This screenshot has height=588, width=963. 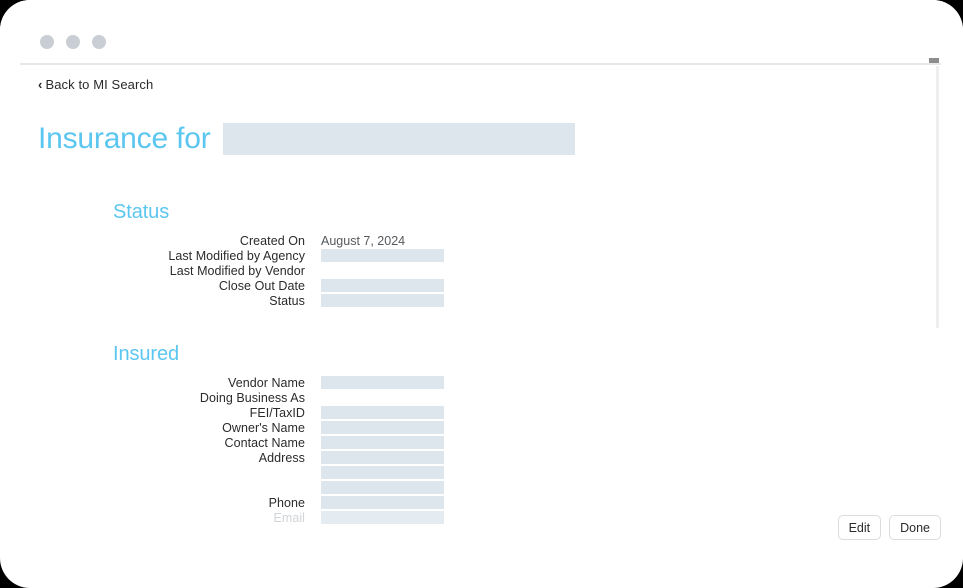 I want to click on field-row: Status, so click(x=470, y=300).